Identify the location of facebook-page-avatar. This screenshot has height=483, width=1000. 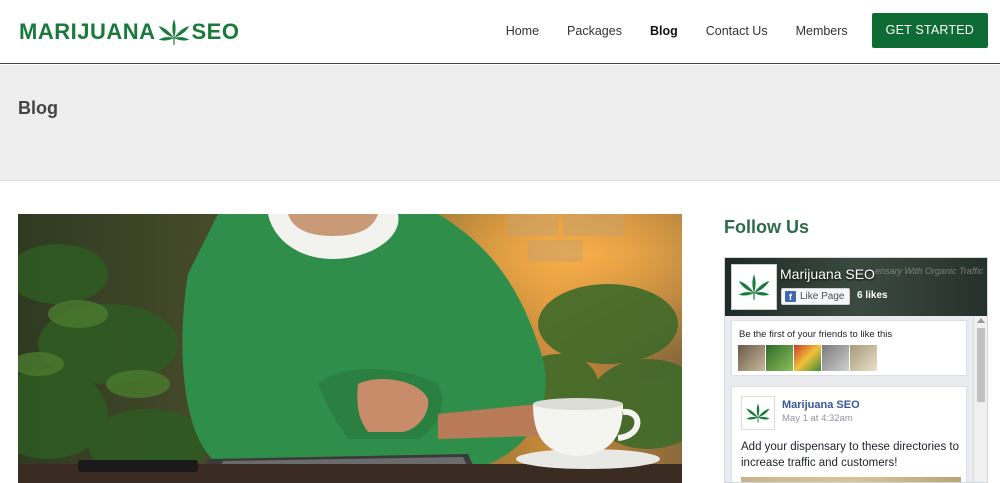
(754, 287).